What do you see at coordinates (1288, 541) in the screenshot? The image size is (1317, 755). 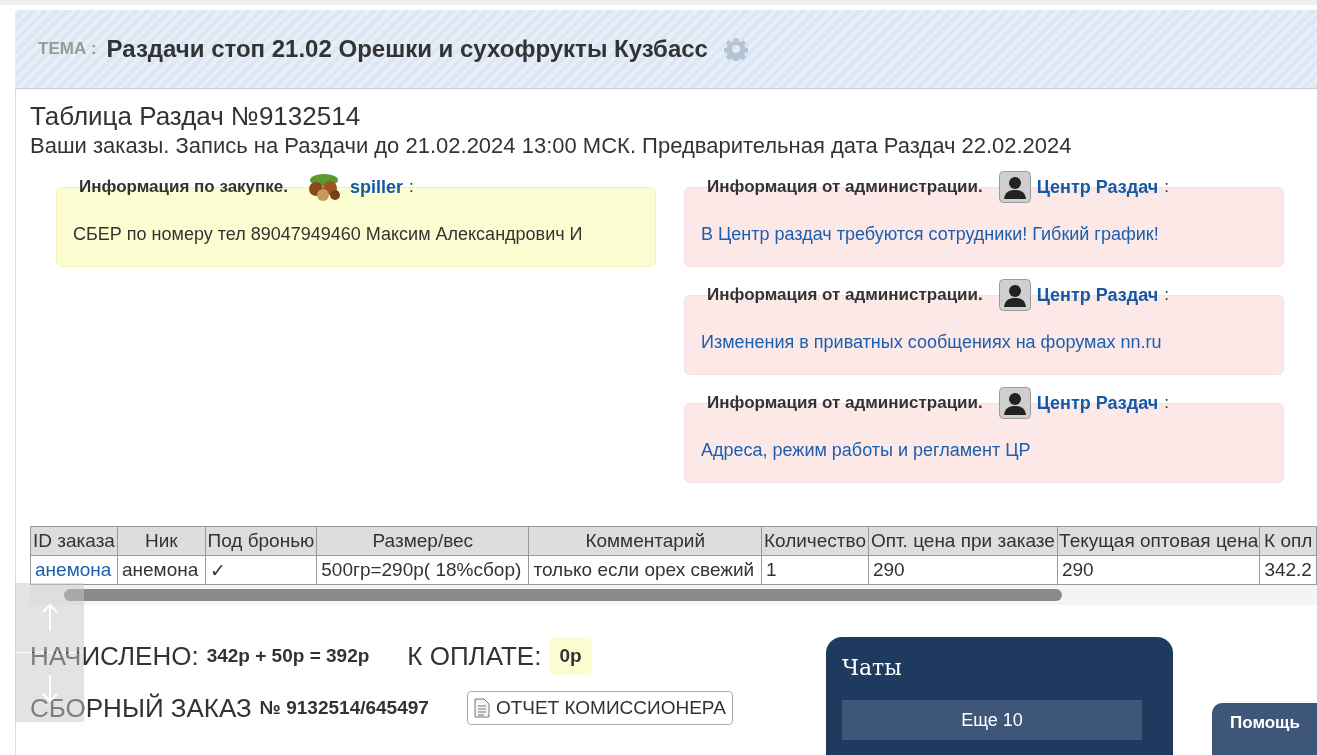 I see `column-header: К опл` at bounding box center [1288, 541].